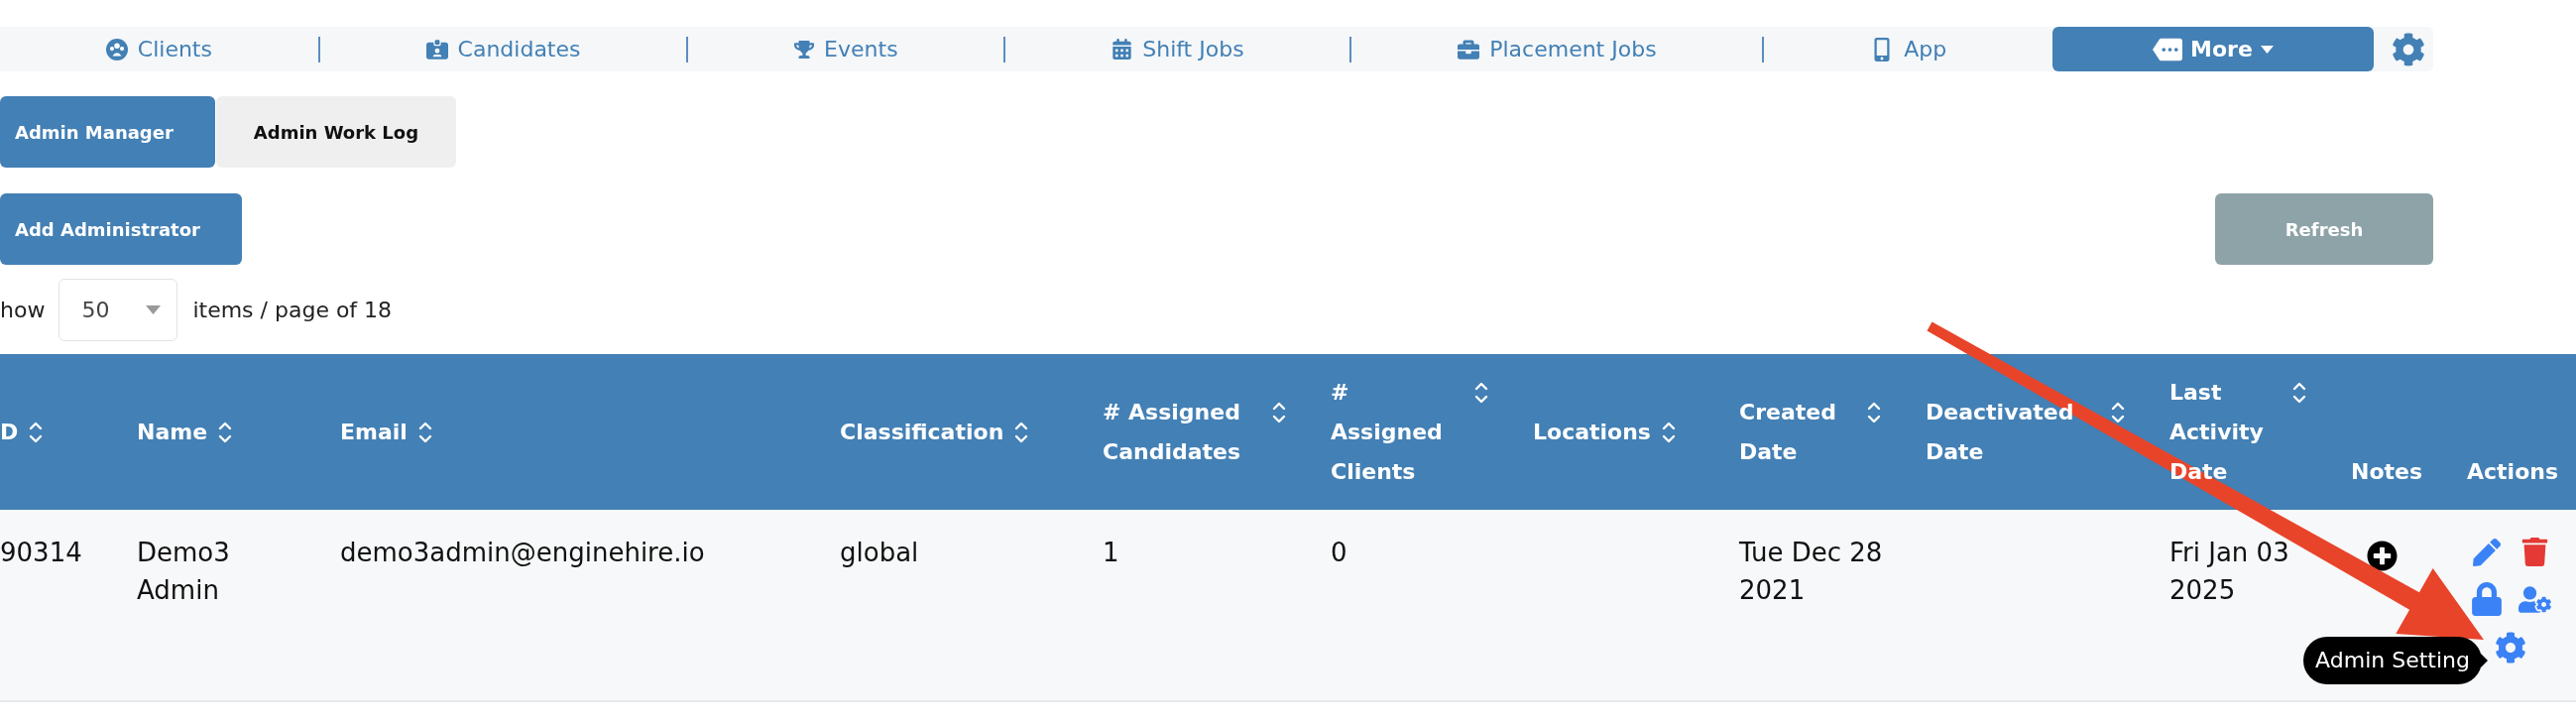 The image size is (2576, 726). I want to click on column-header: D, so click(22, 432).